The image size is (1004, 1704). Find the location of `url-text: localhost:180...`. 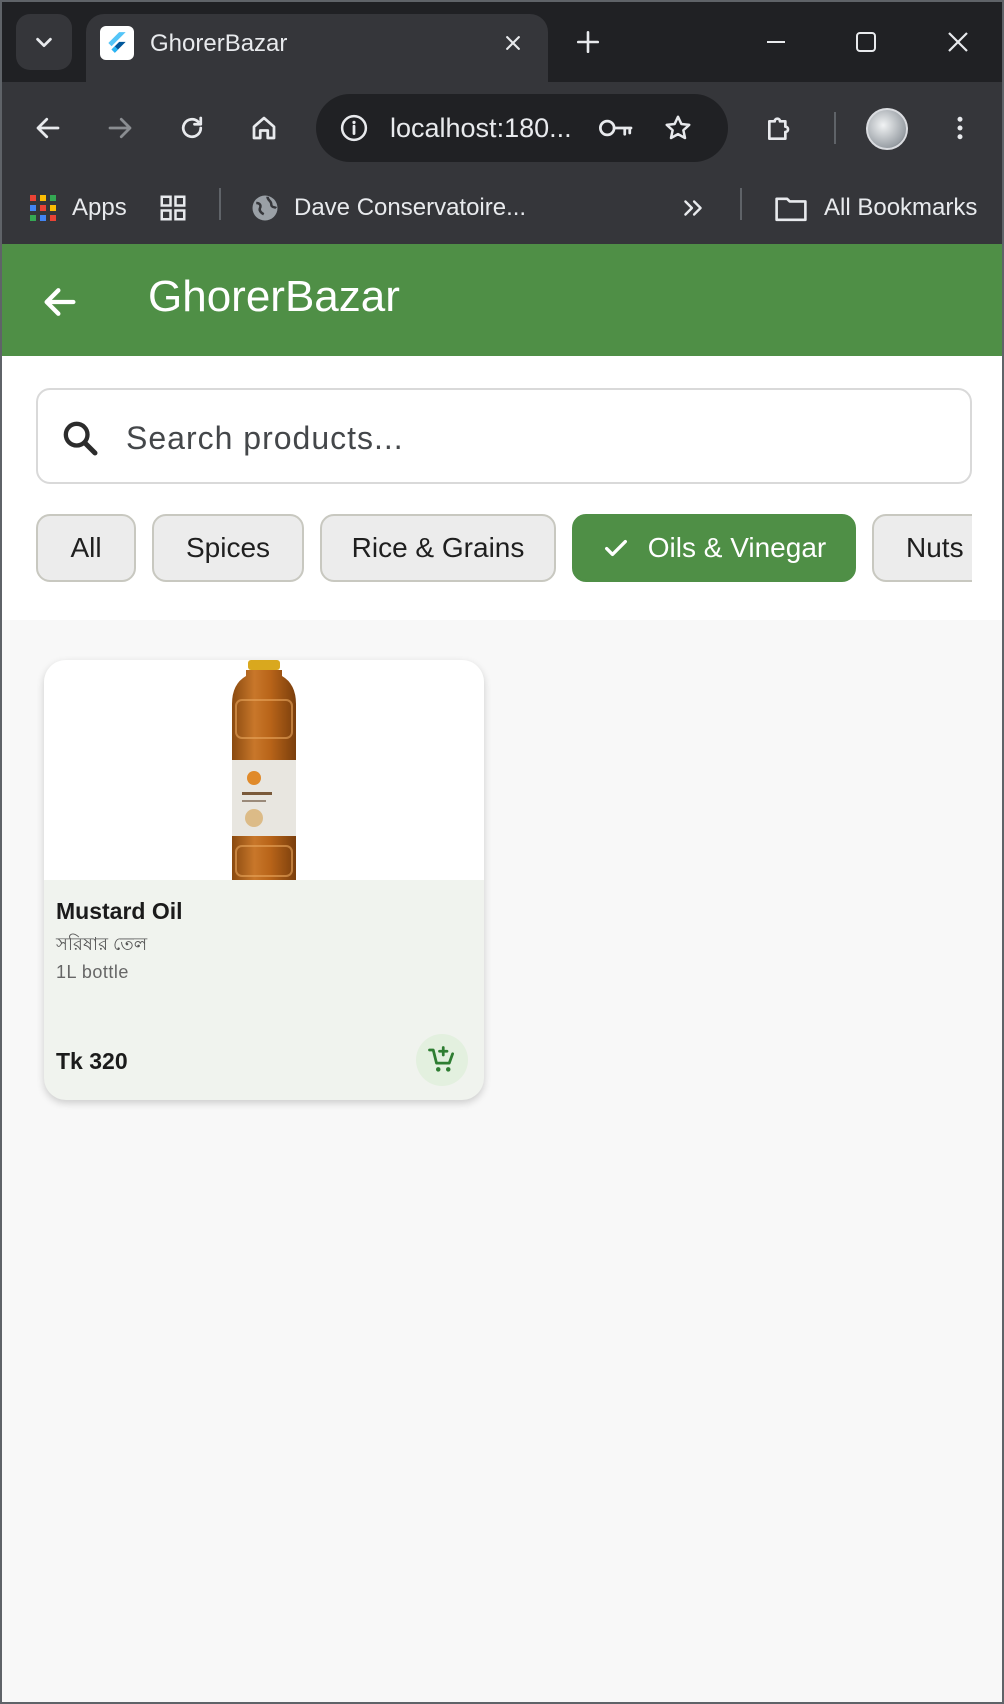

url-text: localhost:180... is located at coordinates (481, 128).